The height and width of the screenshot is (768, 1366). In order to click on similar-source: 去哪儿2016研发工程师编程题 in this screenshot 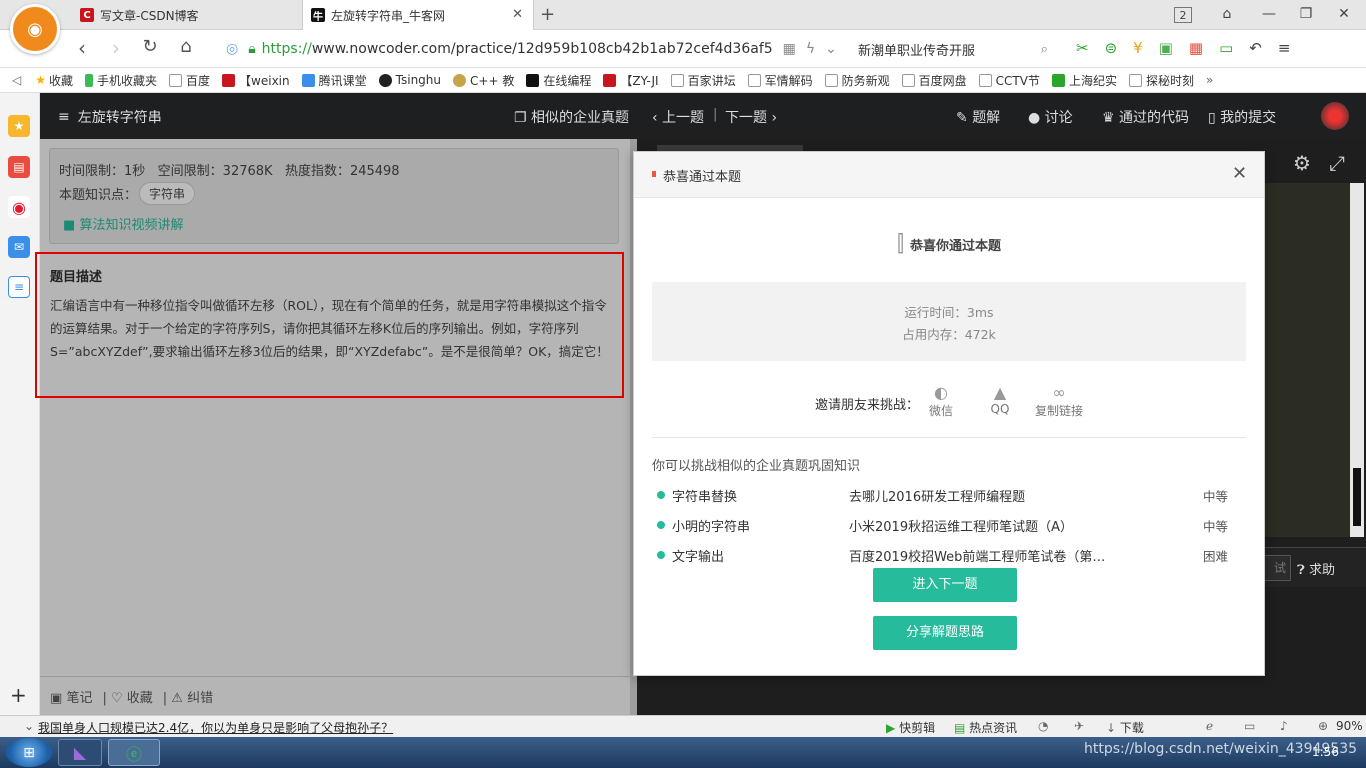, I will do `click(937, 497)`.